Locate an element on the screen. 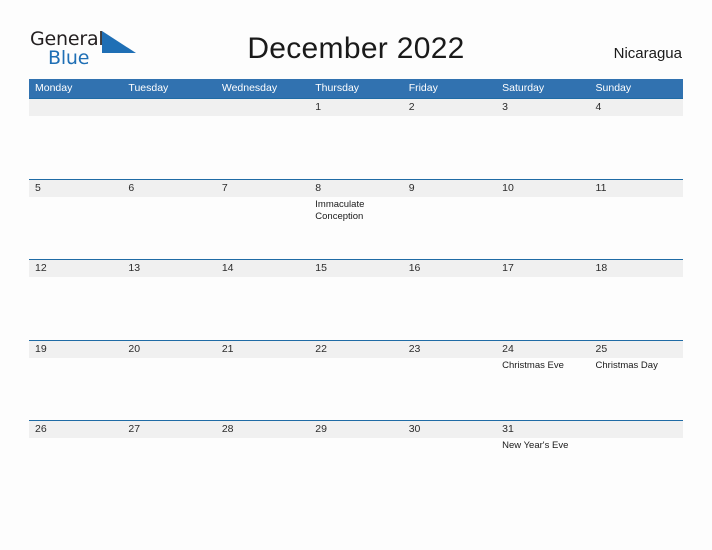 The height and width of the screenshot is (550, 712). calendar-event: New Year's Eve is located at coordinates (545, 446).